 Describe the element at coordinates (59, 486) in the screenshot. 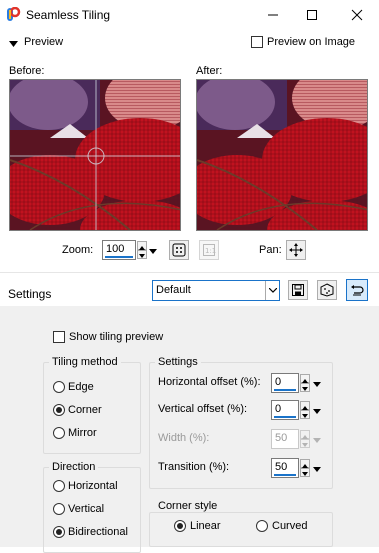

I see `direction-horizontal-radio` at that location.